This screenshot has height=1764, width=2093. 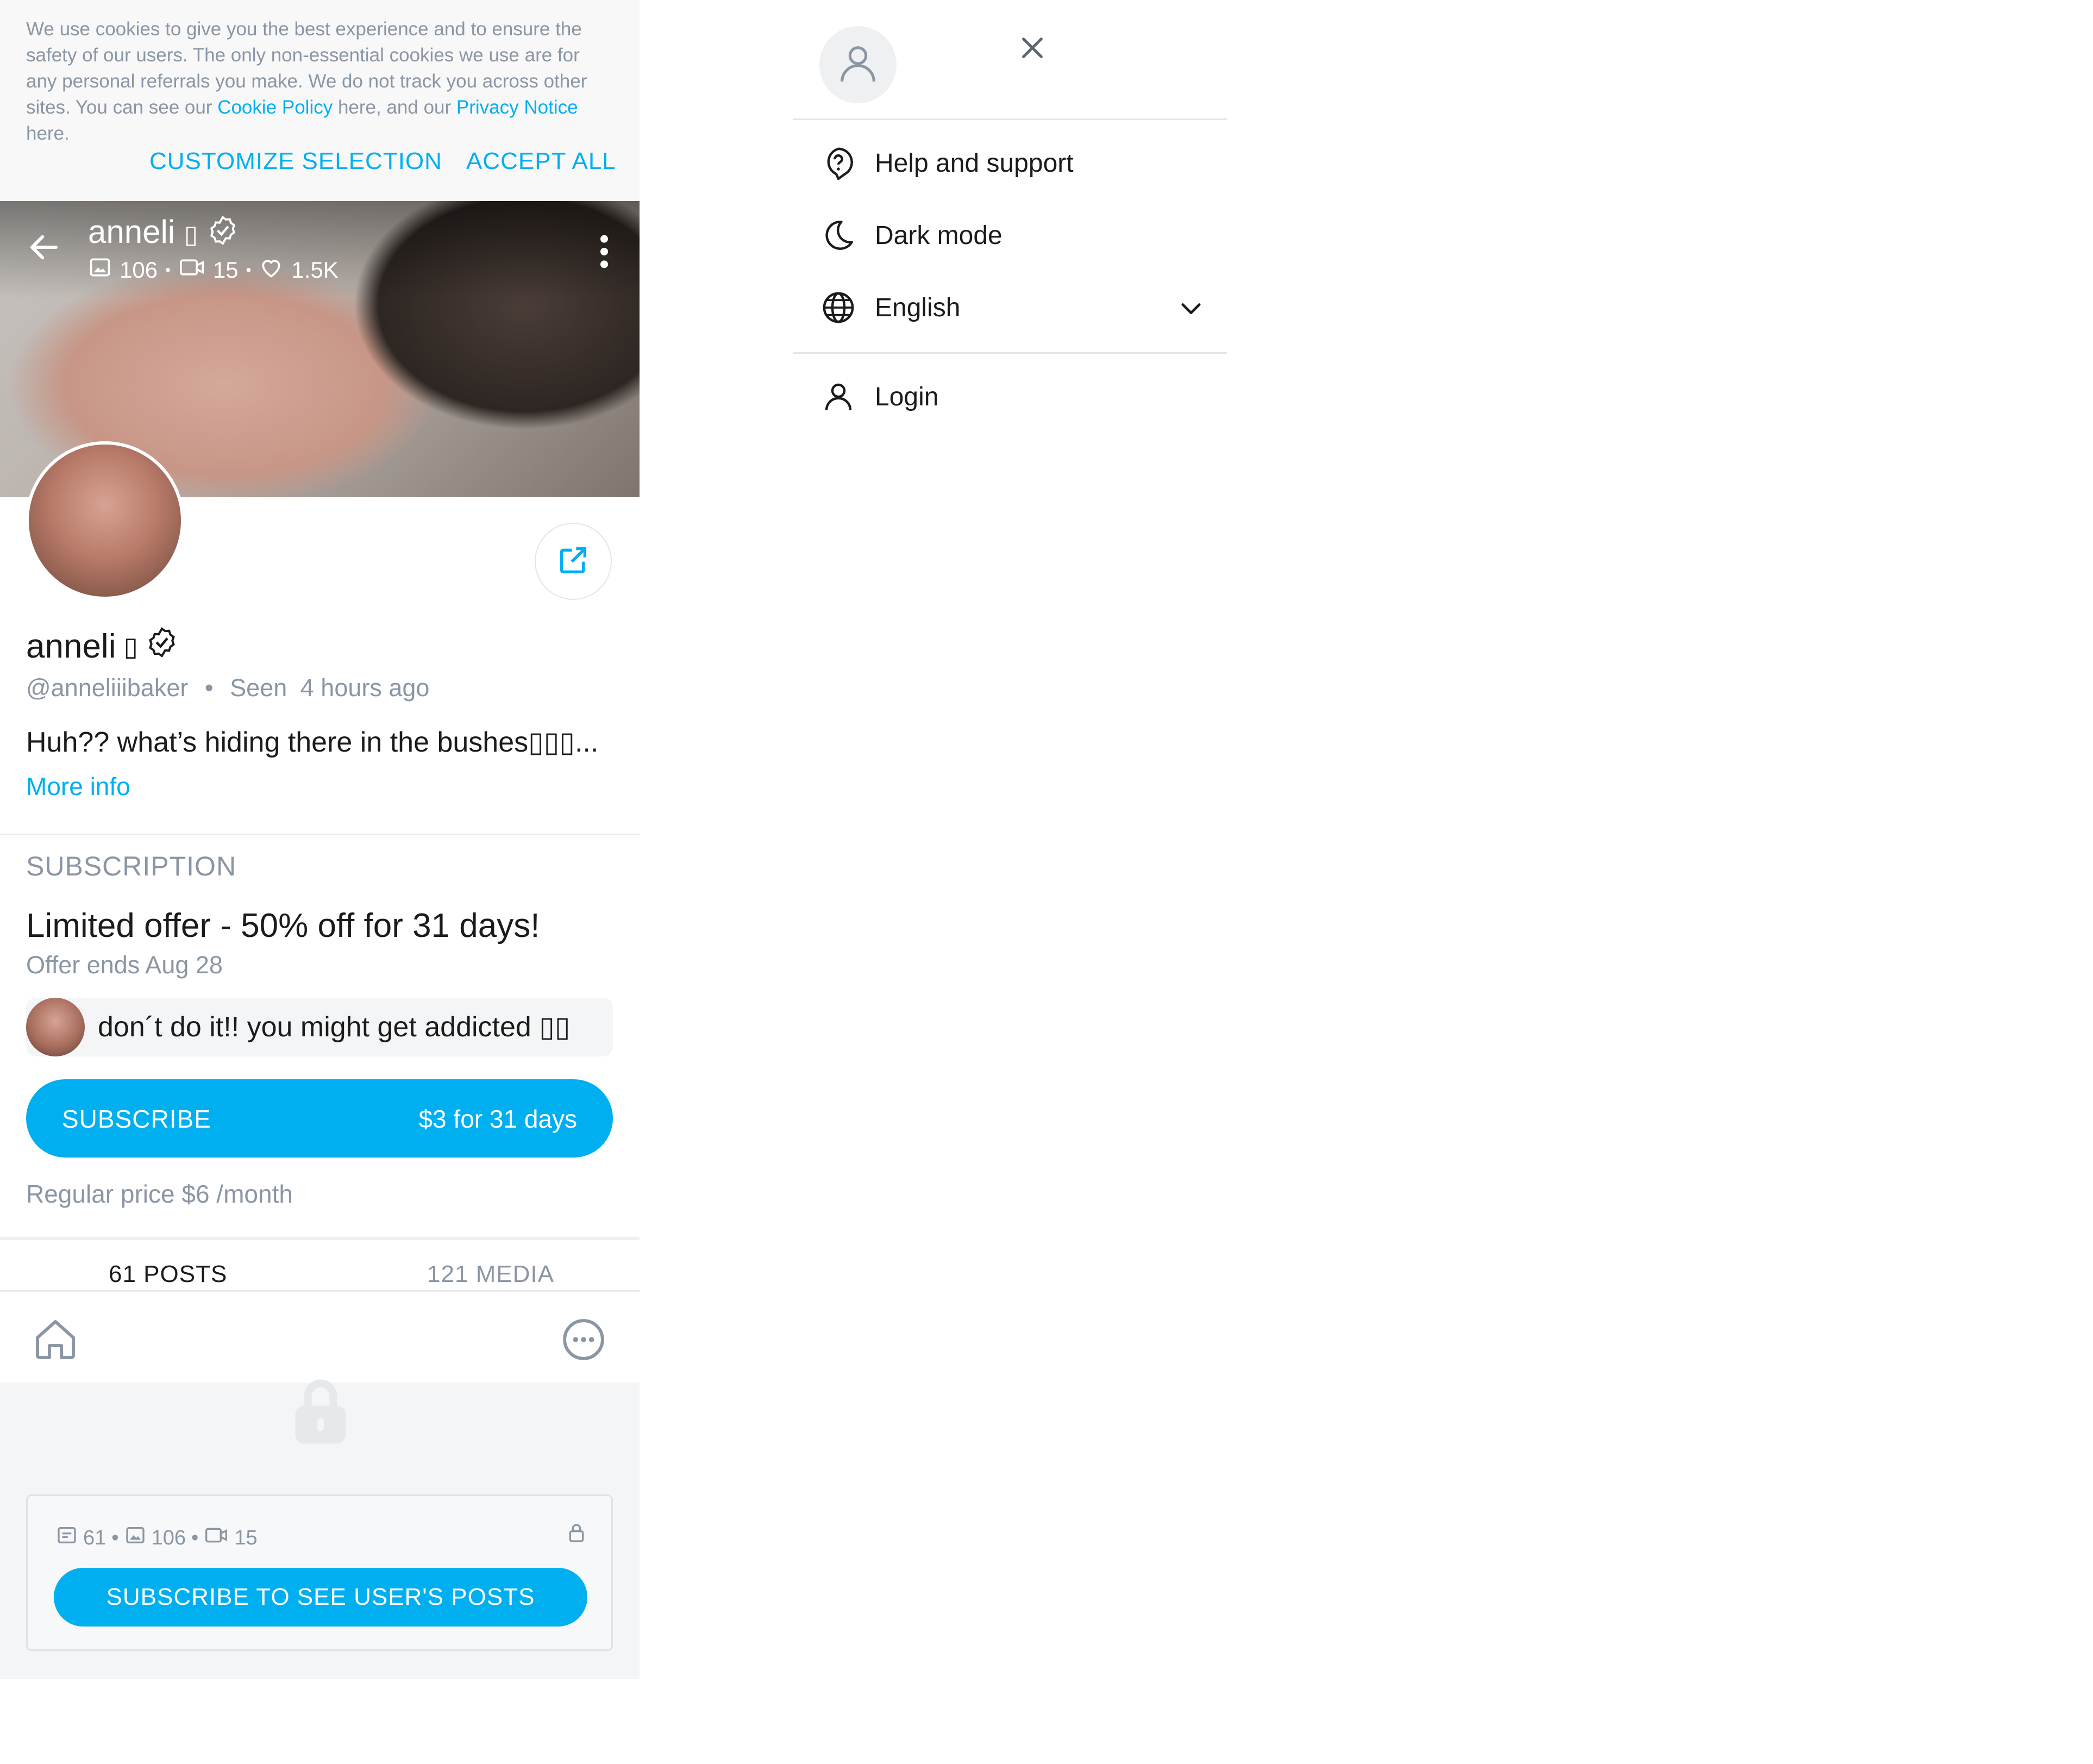 What do you see at coordinates (228, 688) in the screenshot?
I see `handle-row: @anneliiibaker • Seen 4 hours ago` at bounding box center [228, 688].